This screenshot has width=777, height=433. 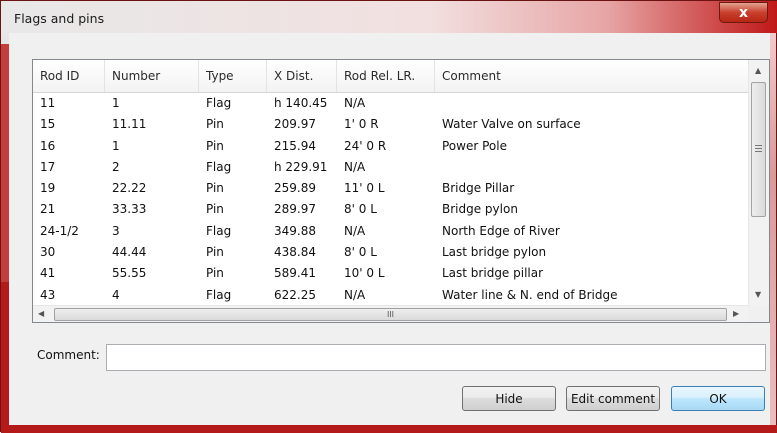 What do you see at coordinates (365, 145) in the screenshot?
I see `cell-rod-rel-lr: 24' 0 R` at bounding box center [365, 145].